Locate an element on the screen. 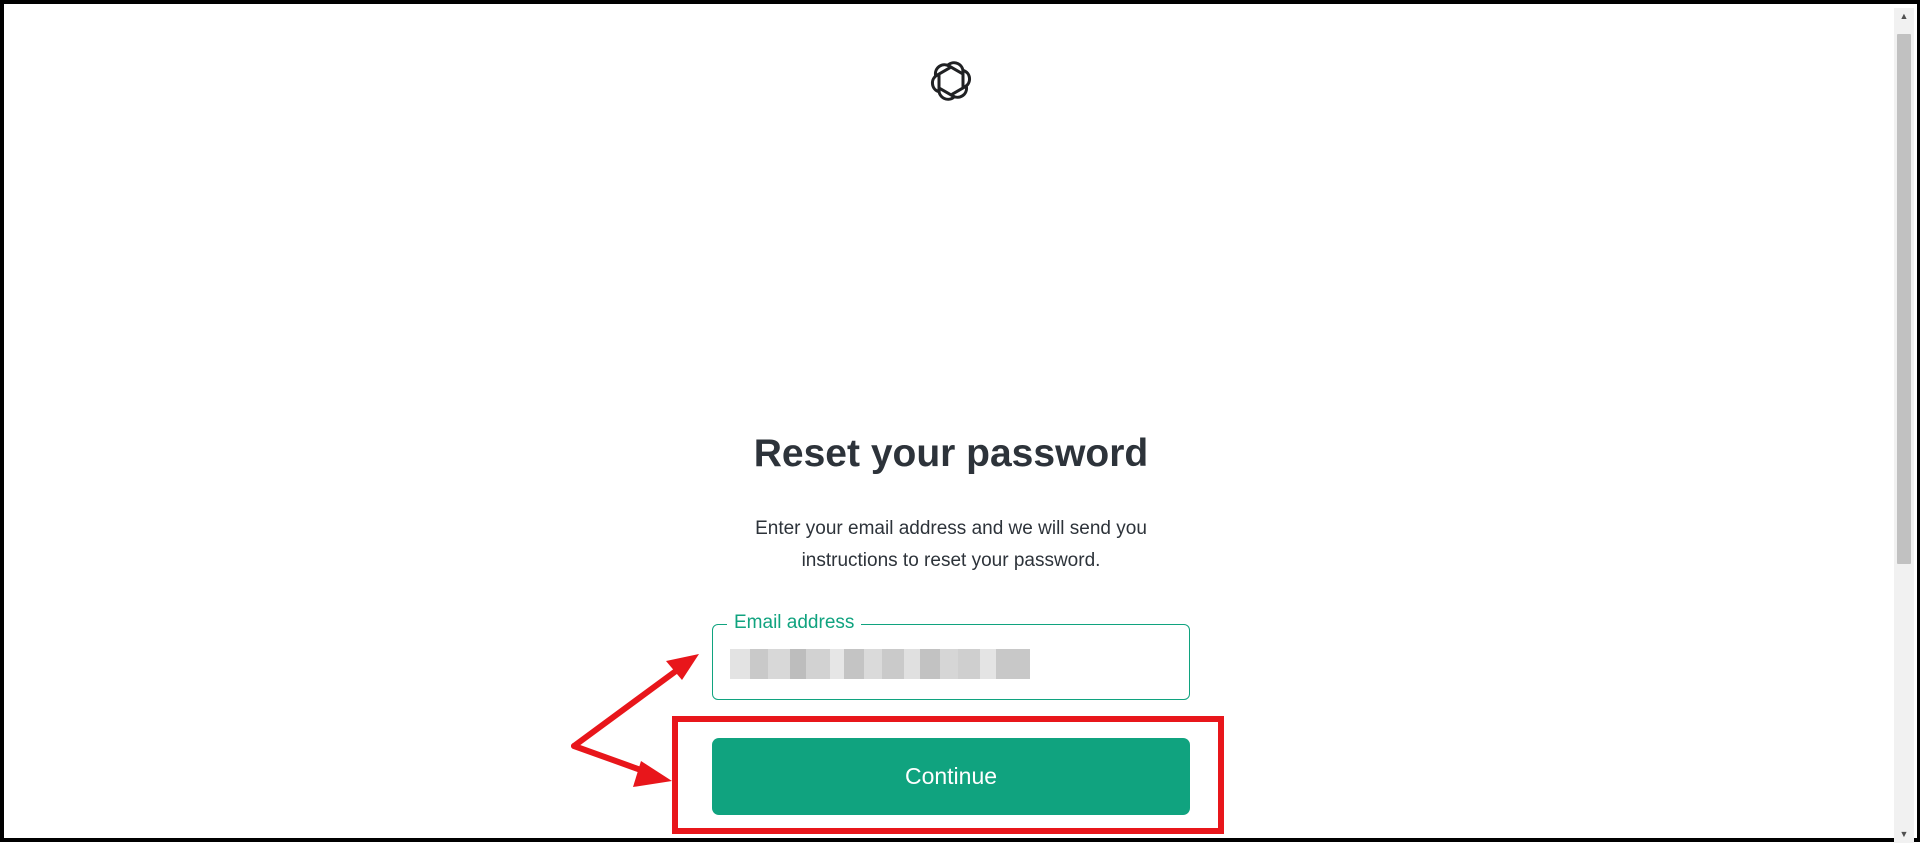 The width and height of the screenshot is (1920, 846). page-title: Reset your password is located at coordinates (951, 453).